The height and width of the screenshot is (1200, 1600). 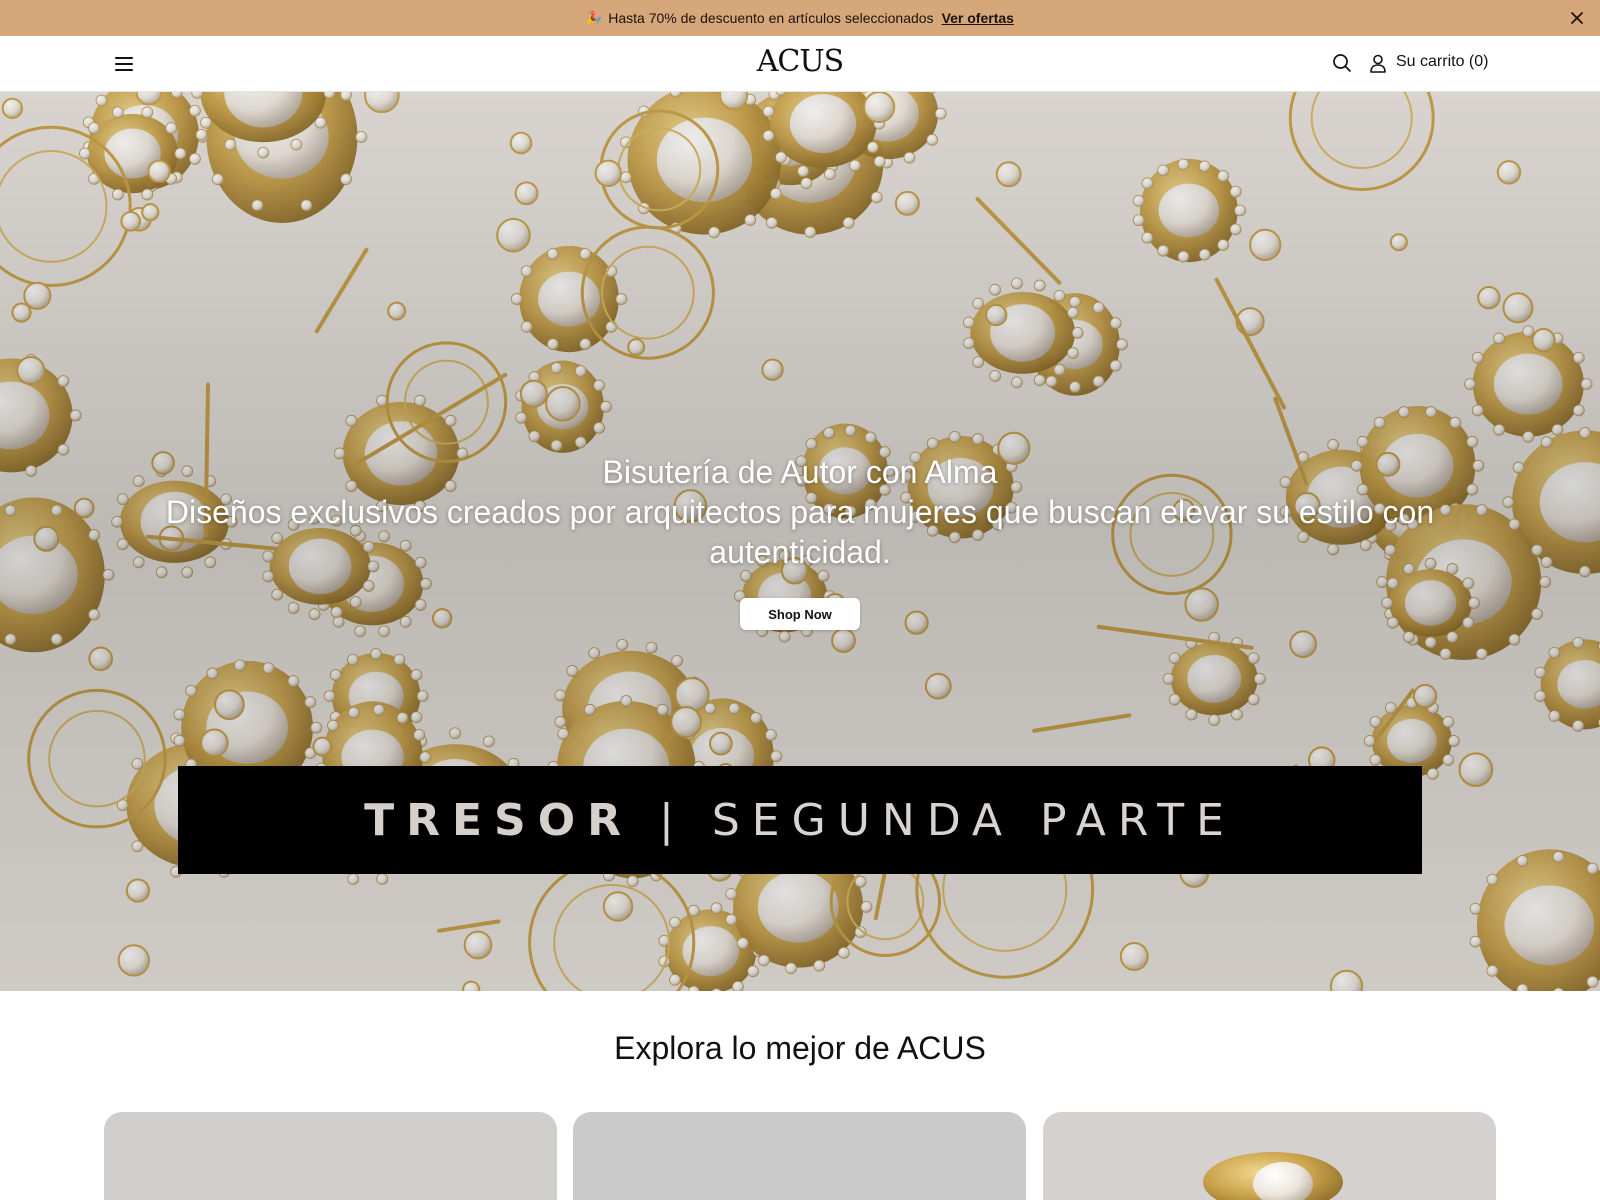 I want to click on search-icon, so click(x=1342, y=63).